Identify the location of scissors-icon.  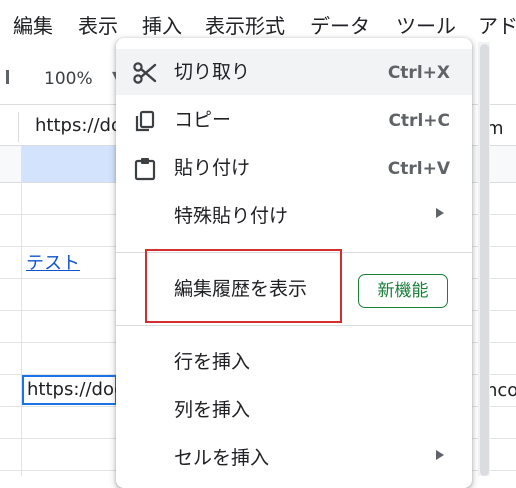
(145, 73).